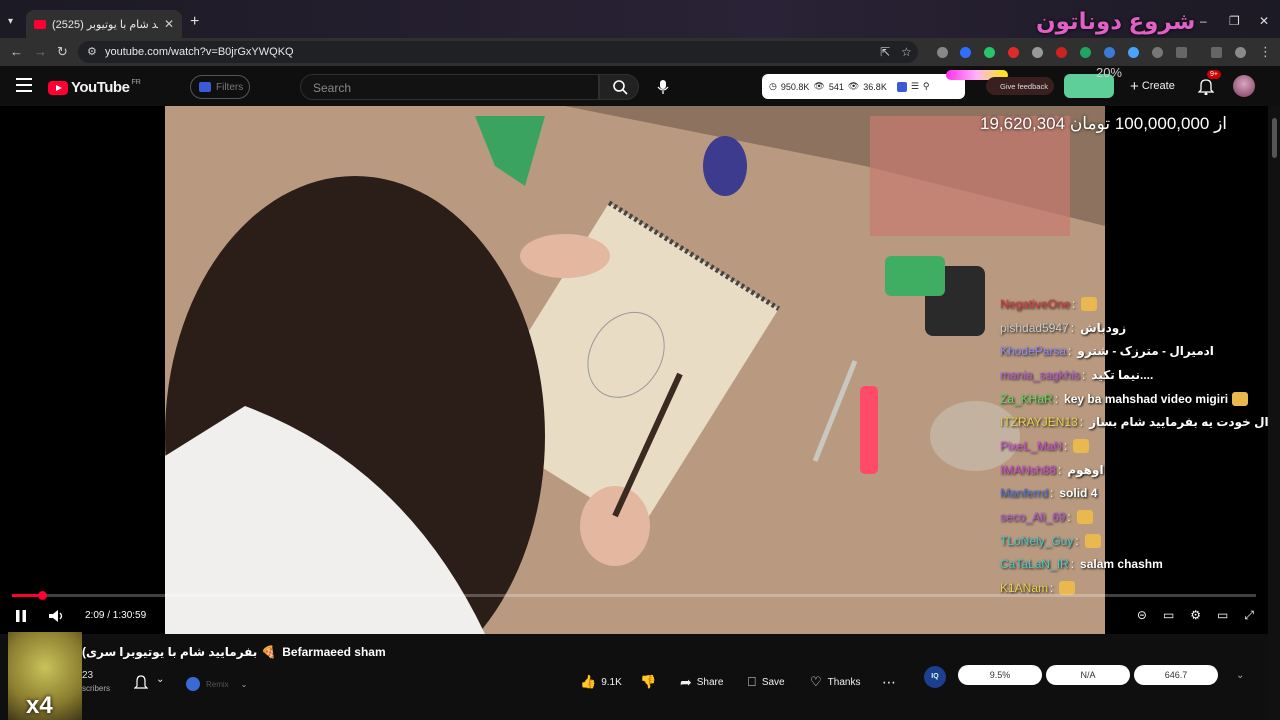 The image size is (1280, 720). Describe the element at coordinates (773, 86) in the screenshot. I see `clock-icon: ◷` at that location.